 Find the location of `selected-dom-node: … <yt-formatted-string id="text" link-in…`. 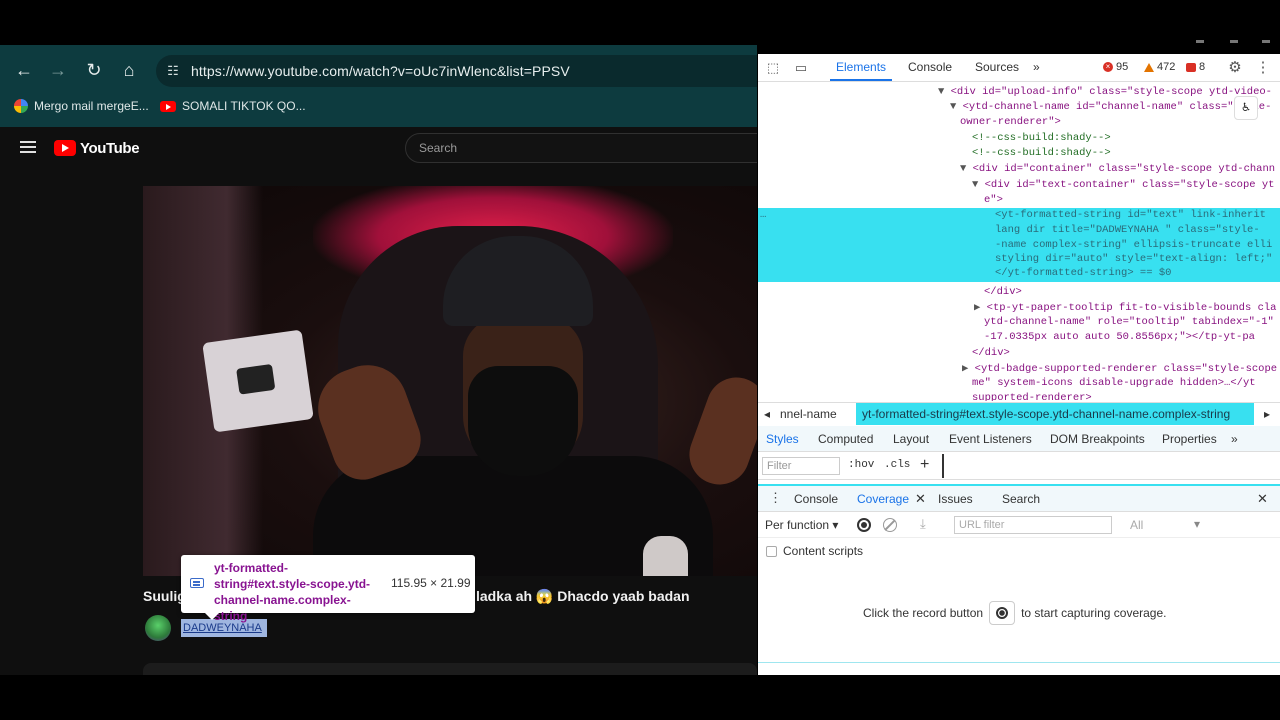

selected-dom-node: … <yt-formatted-string id="text" link-in… is located at coordinates (1019, 245).